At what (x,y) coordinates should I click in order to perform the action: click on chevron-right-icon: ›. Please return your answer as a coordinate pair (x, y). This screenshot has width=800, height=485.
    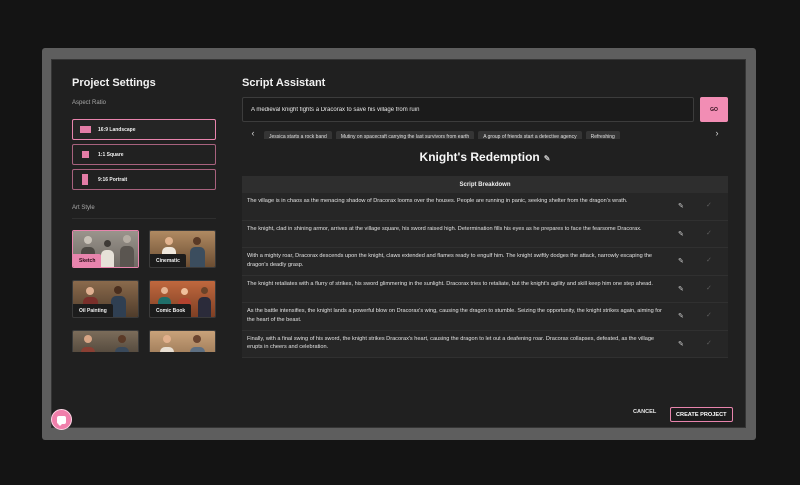
    Looking at the image, I should click on (717, 132).